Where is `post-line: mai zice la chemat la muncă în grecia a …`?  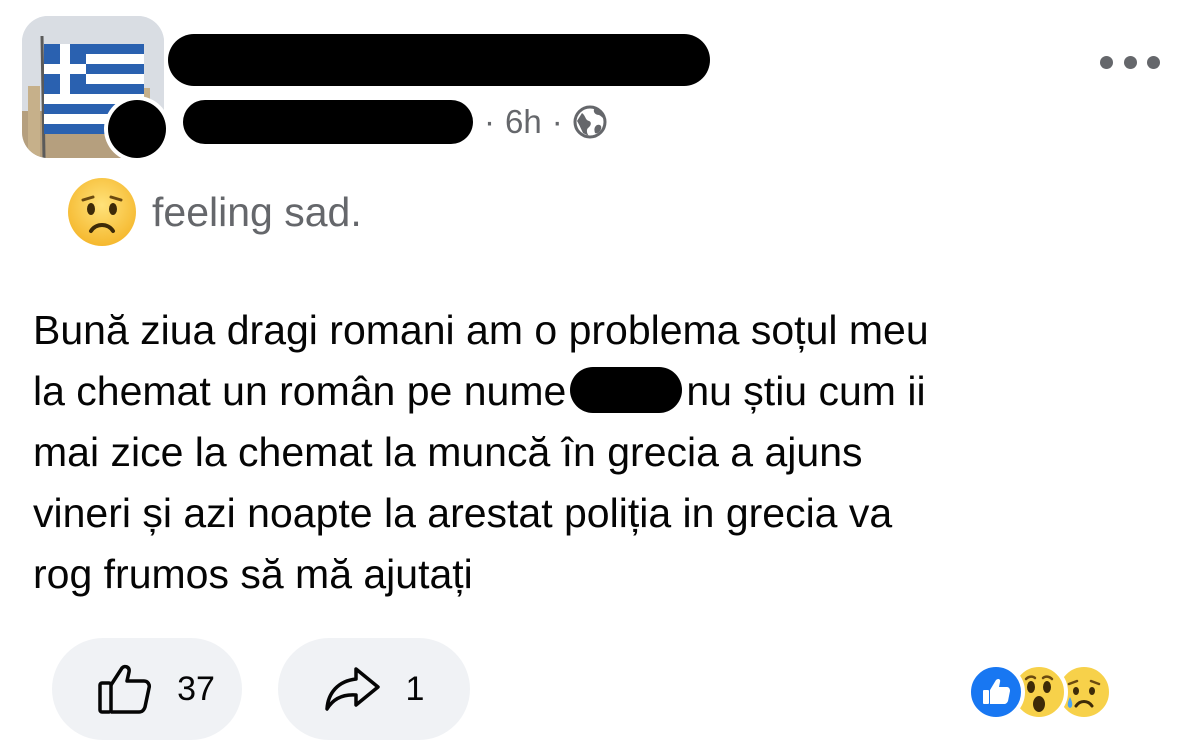 post-line: mai zice la chemat la muncă în grecia a … is located at coordinates (448, 452).